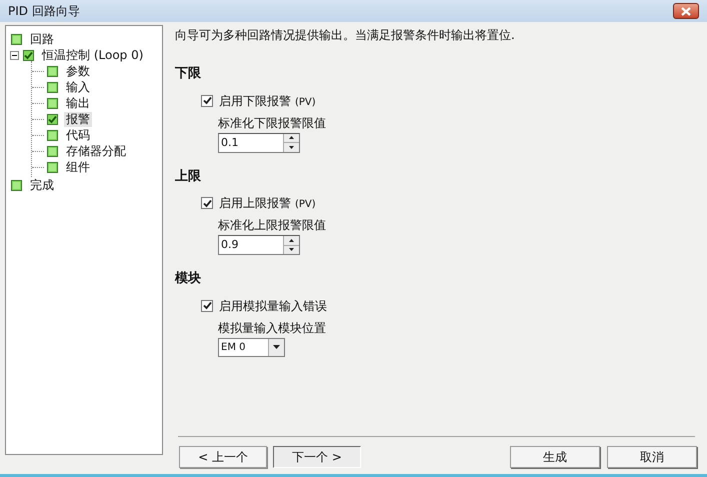 The width and height of the screenshot is (707, 477). I want to click on spin-down-icon, so click(291, 147).